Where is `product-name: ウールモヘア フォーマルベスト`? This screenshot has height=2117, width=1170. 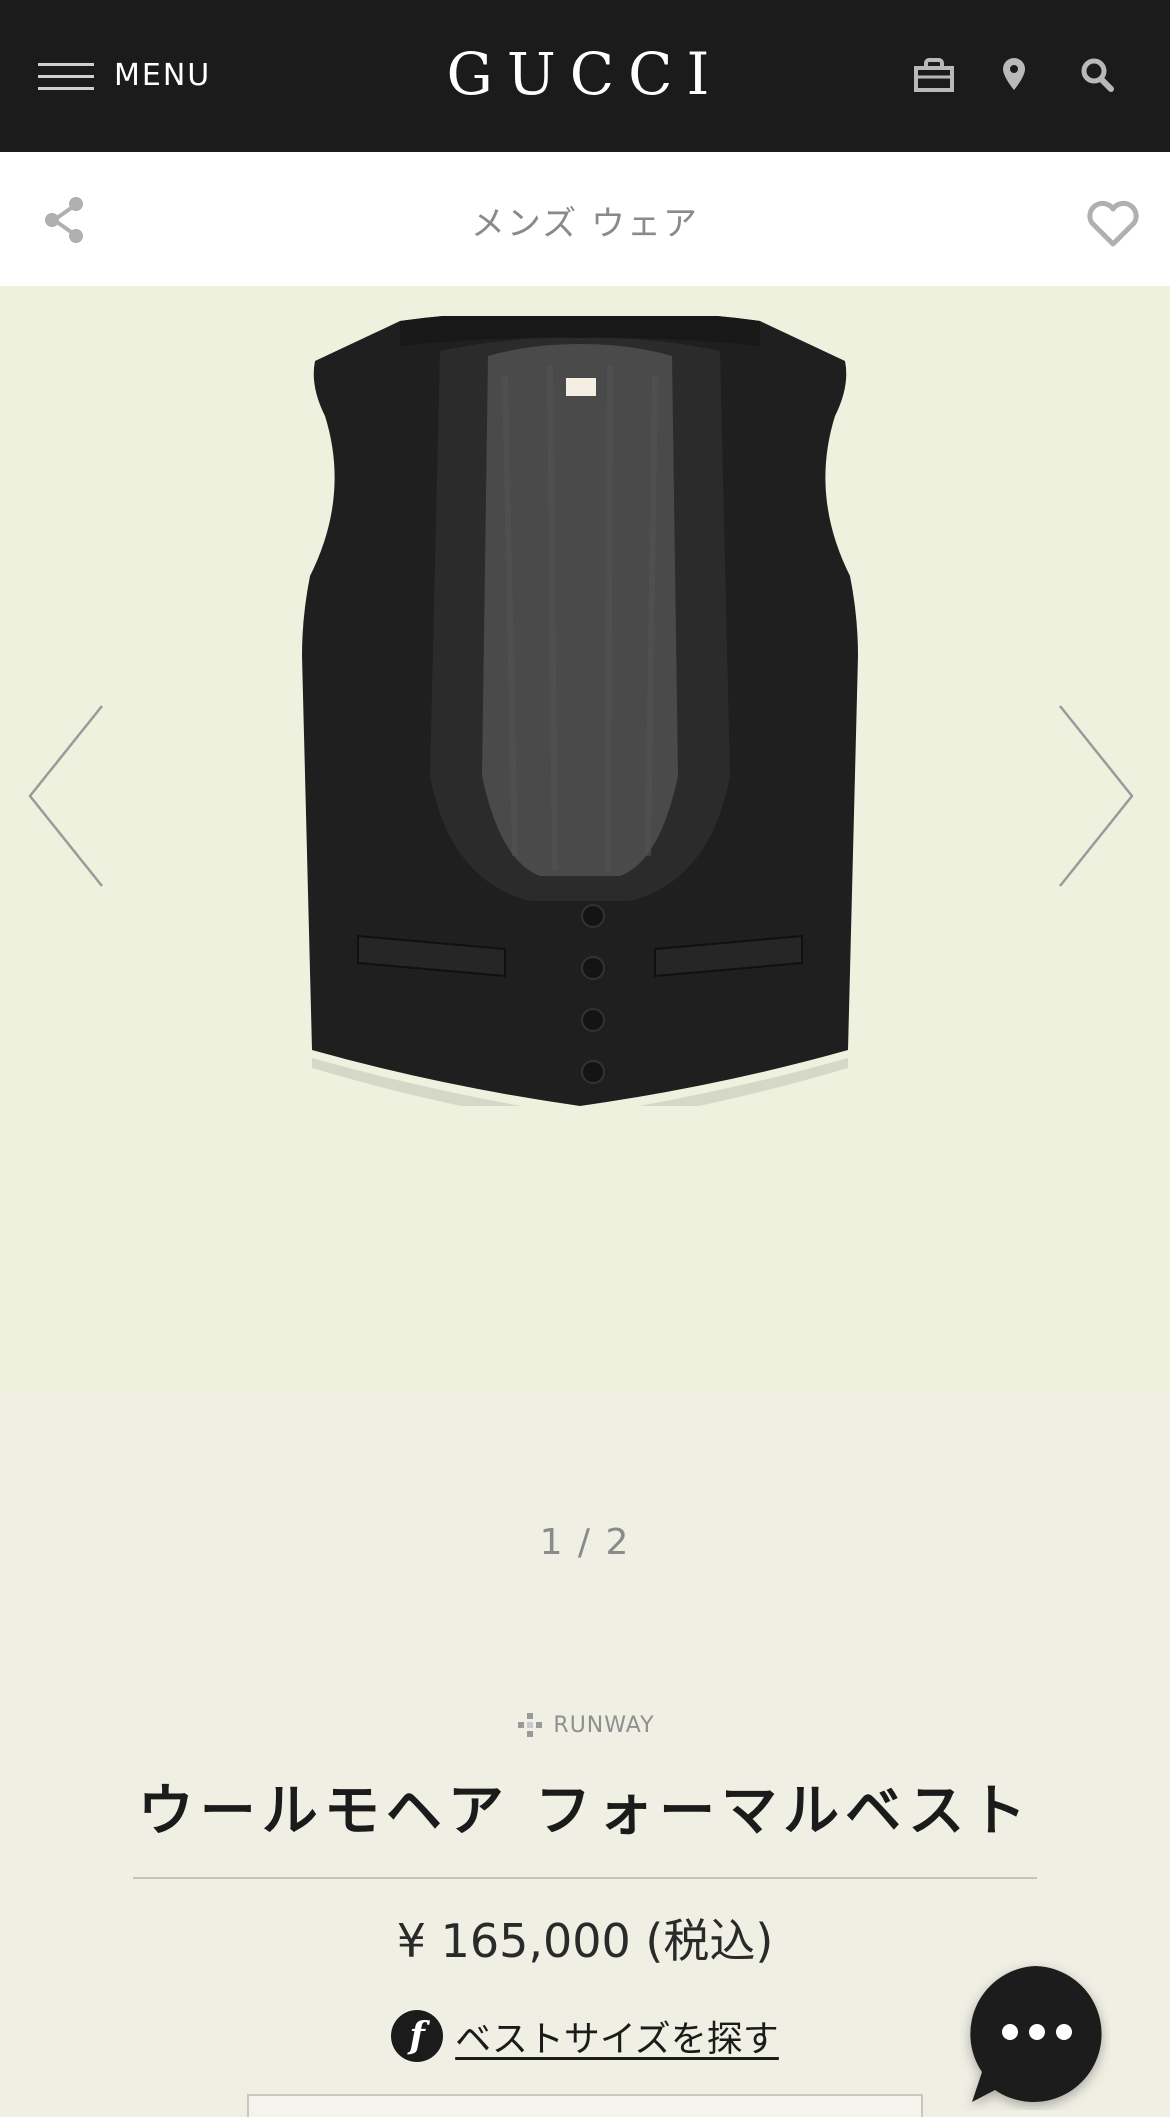
product-name: ウールモヘア フォーマルベスト is located at coordinates (585, 1811).